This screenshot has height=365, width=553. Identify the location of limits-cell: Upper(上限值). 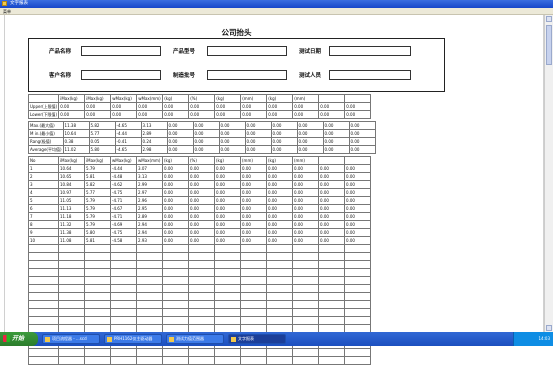
(43, 106).